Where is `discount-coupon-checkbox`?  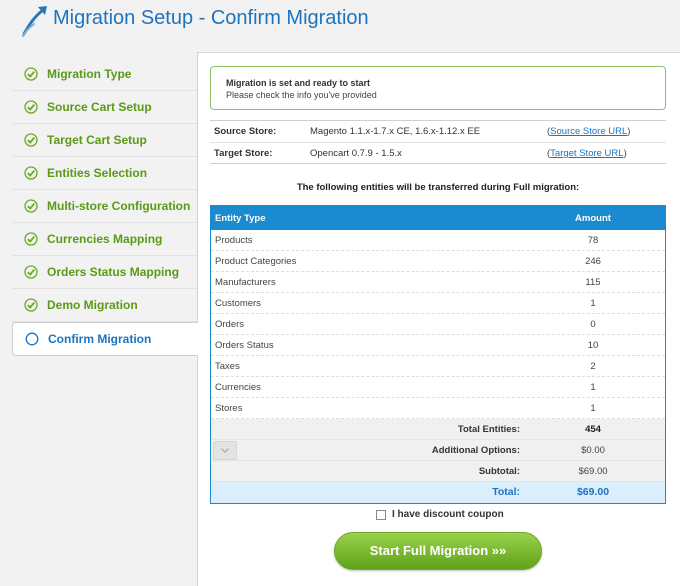
discount-coupon-checkbox is located at coordinates (381, 514).